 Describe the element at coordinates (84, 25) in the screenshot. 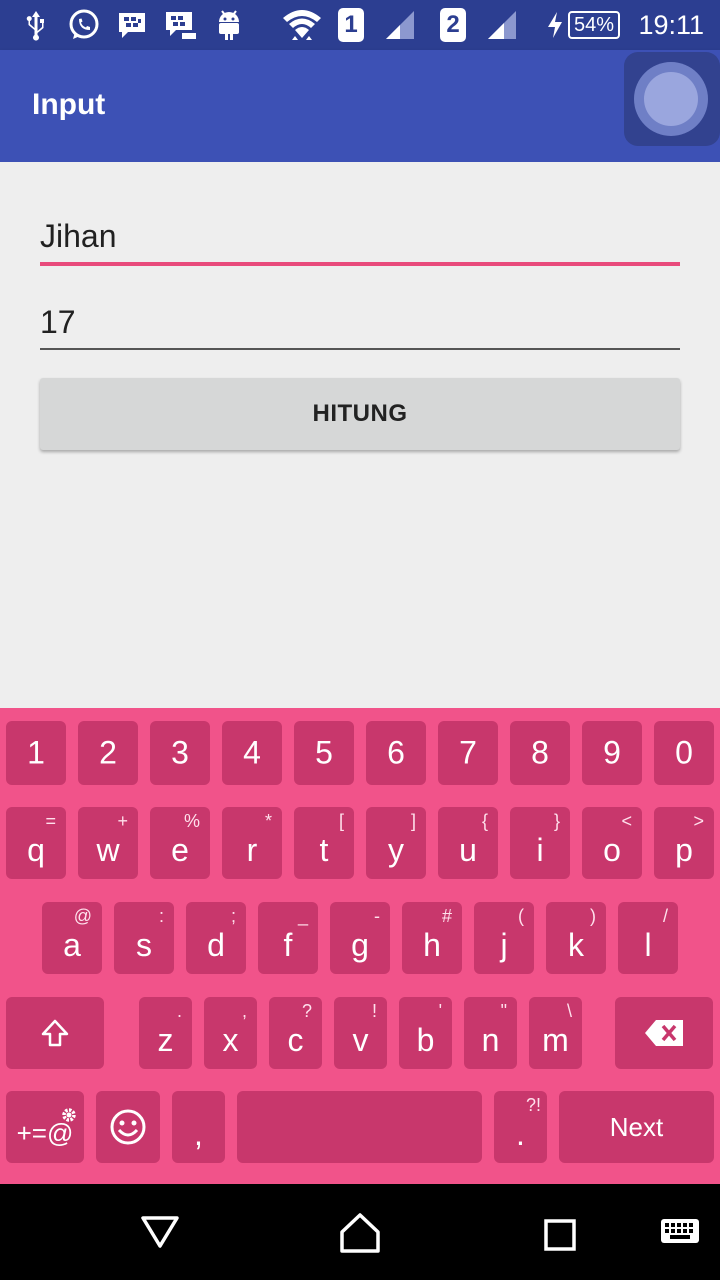

I see `whatsapp-icon` at that location.